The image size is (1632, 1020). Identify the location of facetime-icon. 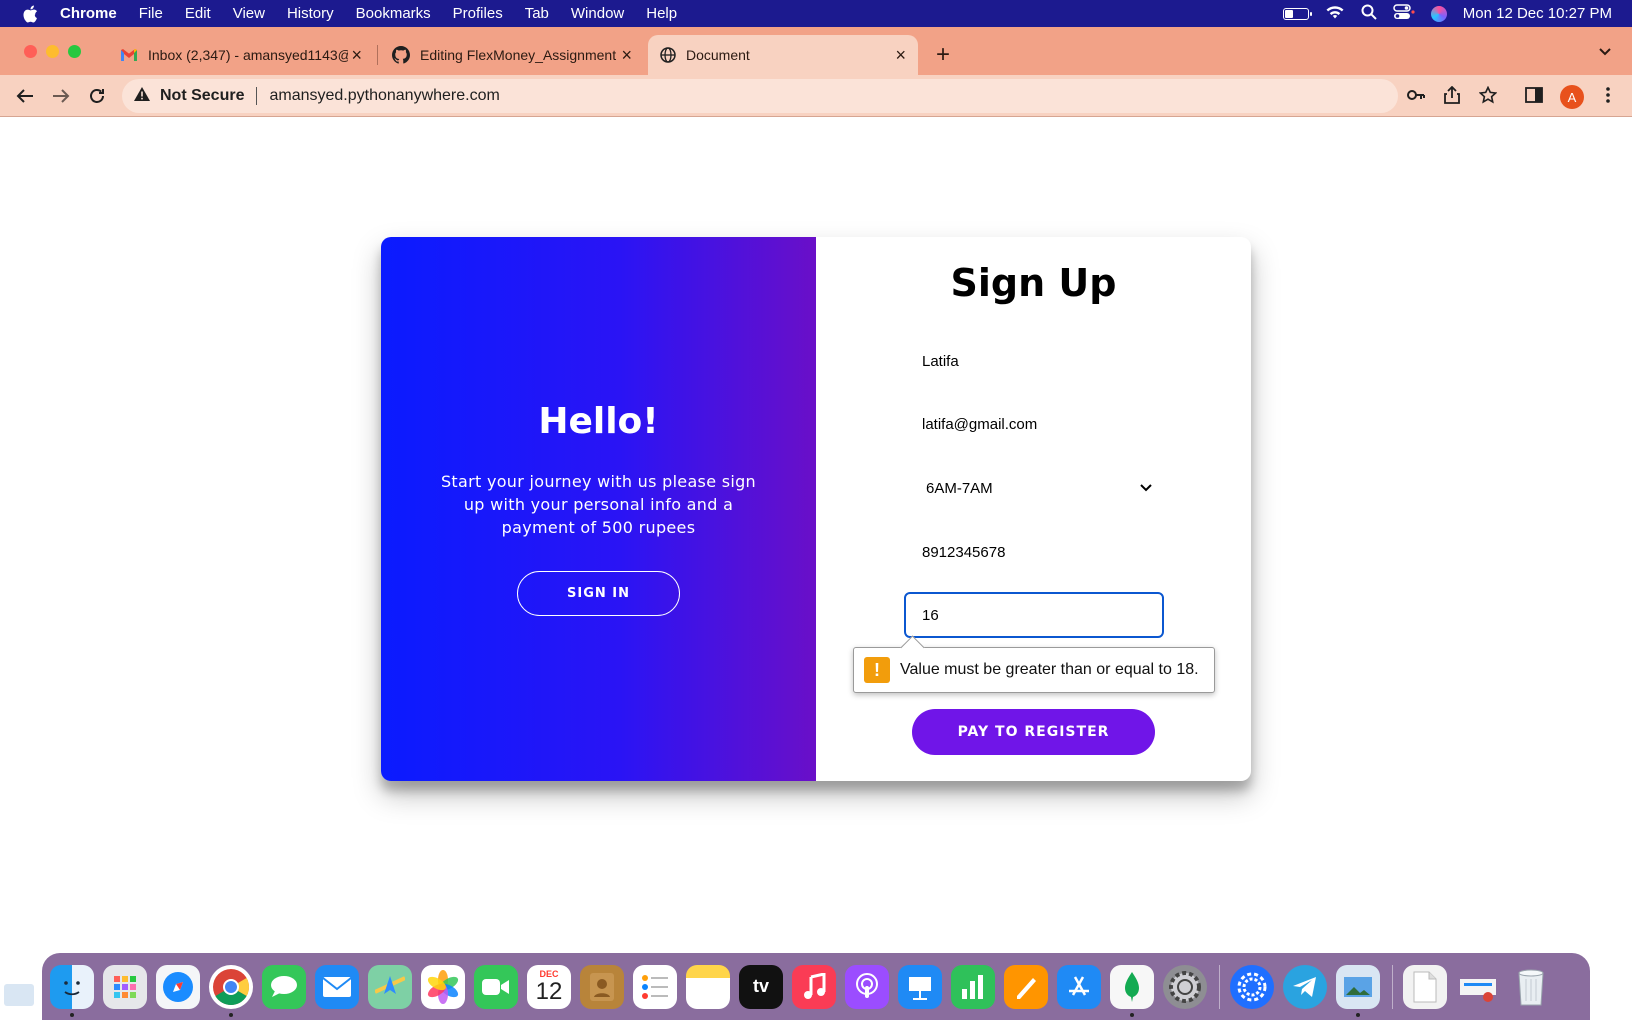
(496, 986).